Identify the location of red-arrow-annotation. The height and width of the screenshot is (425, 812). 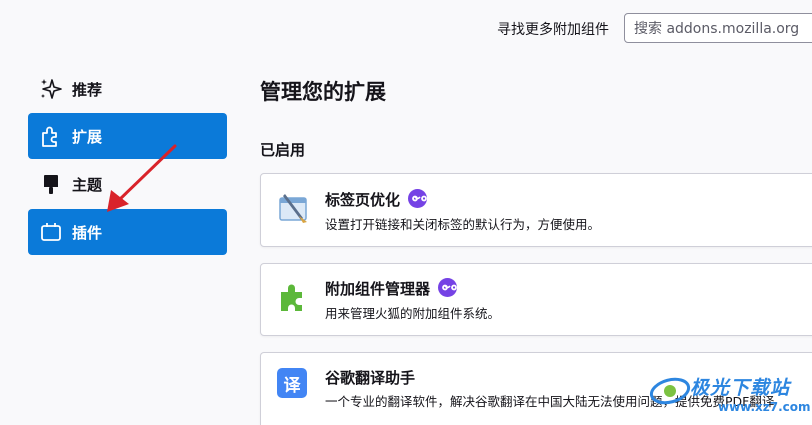
(142, 178).